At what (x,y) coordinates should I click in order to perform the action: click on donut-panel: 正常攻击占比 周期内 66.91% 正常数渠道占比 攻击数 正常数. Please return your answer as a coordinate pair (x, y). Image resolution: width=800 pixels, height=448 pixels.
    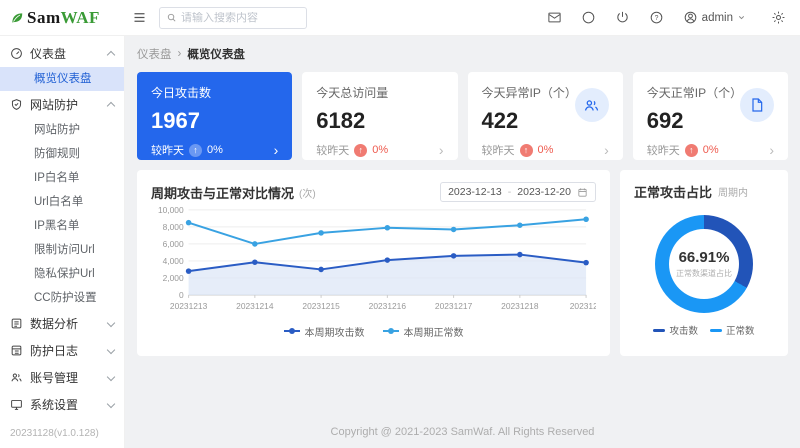
    Looking at the image, I should click on (704, 263).